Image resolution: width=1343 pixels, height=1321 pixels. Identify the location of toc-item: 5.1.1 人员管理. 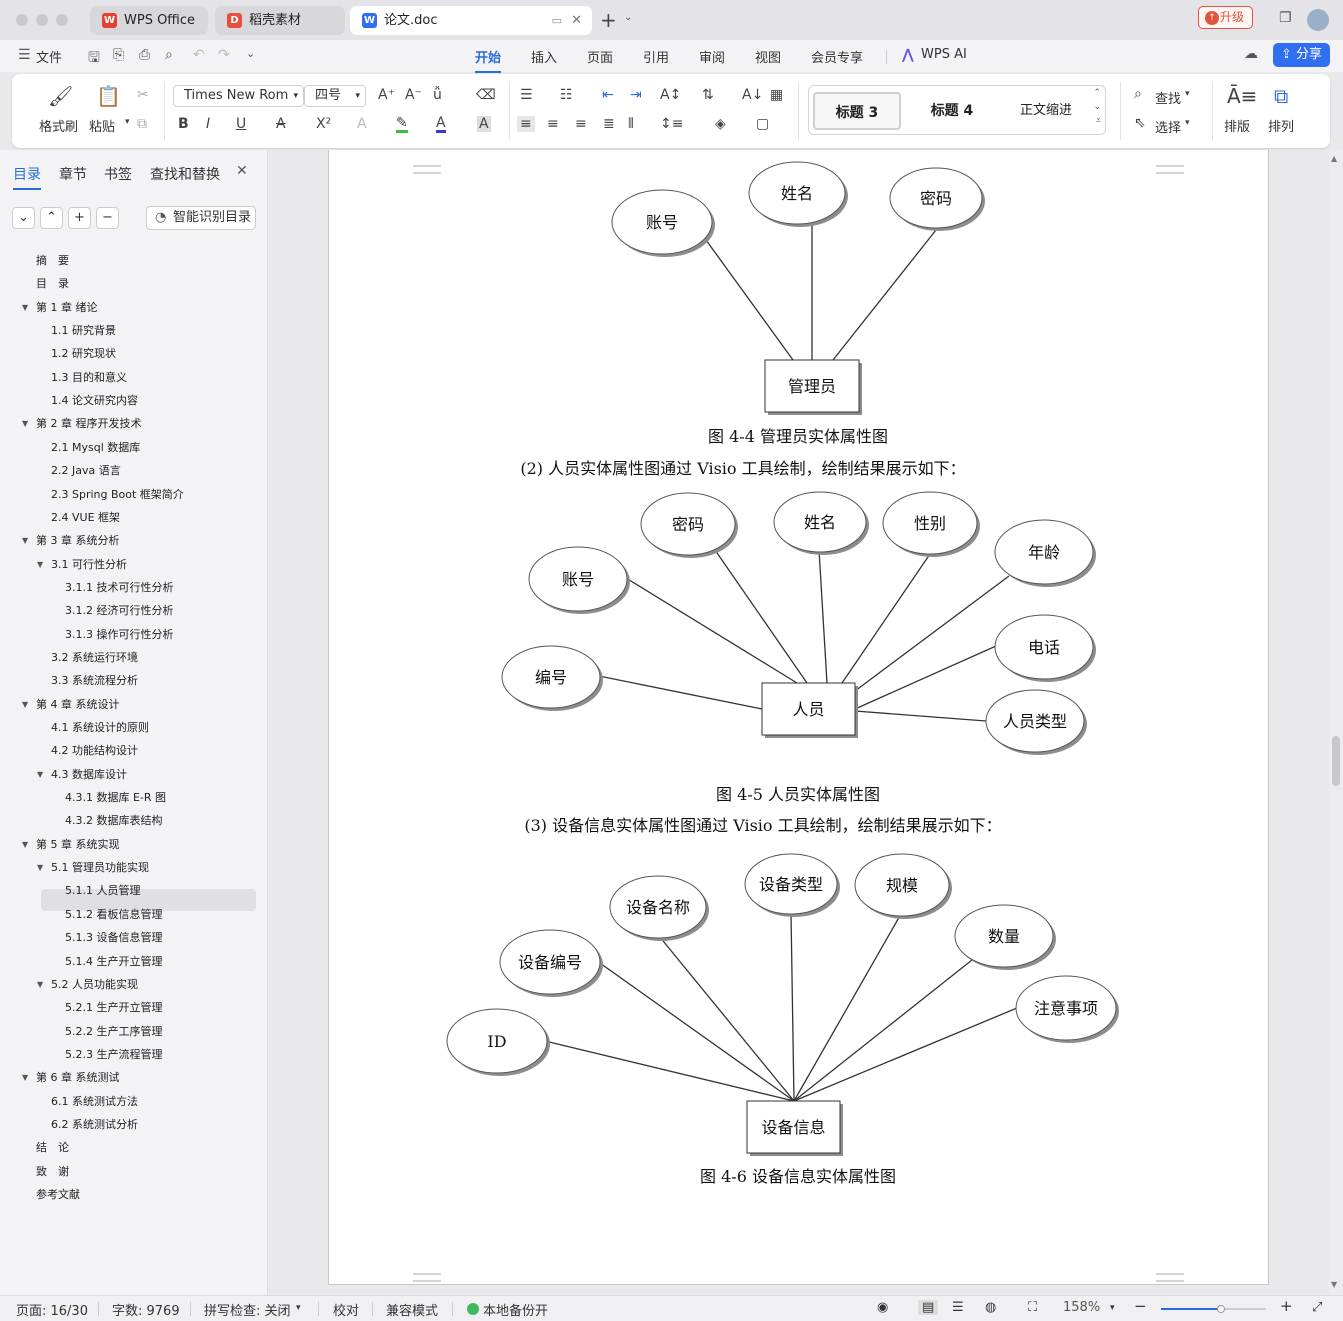
(103, 891).